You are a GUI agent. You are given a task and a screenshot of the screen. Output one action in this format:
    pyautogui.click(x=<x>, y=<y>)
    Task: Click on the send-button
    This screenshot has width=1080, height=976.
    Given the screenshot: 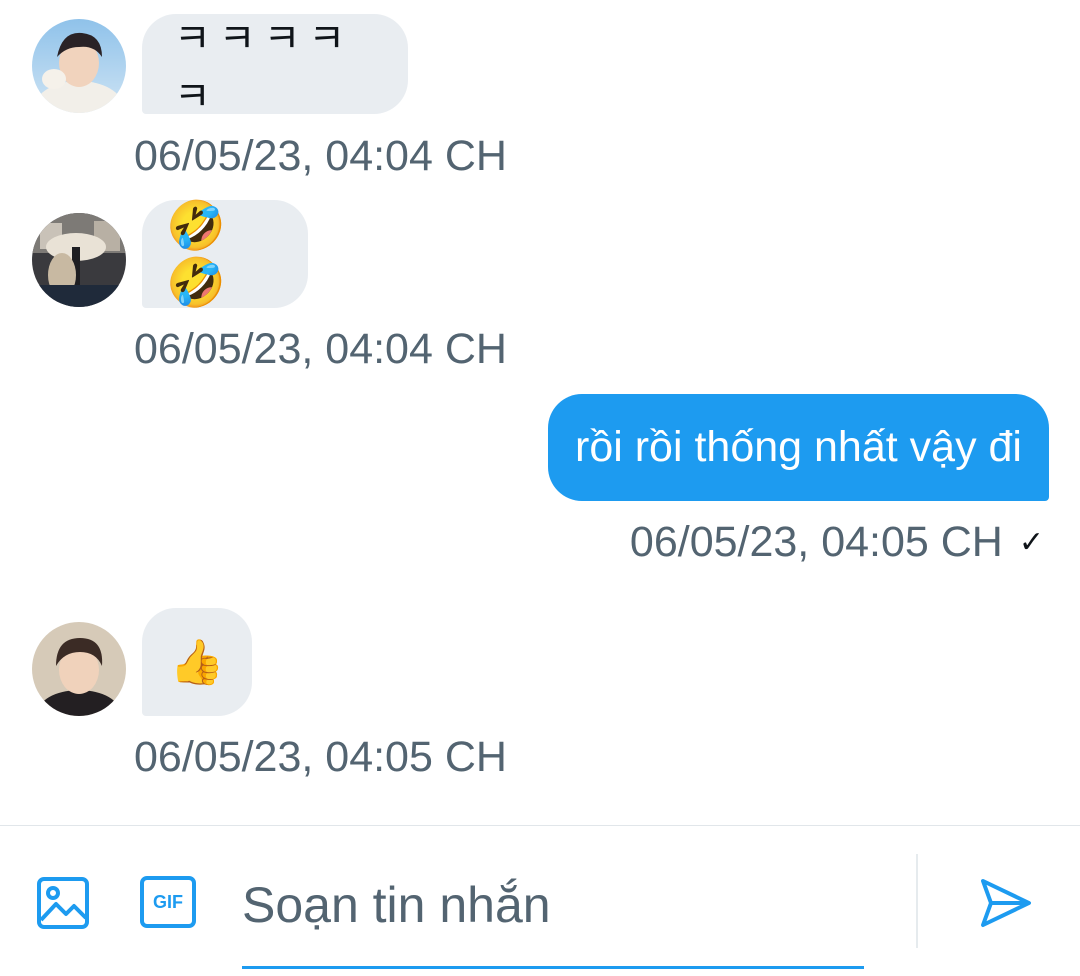 What is the action you would take?
    pyautogui.click(x=1006, y=903)
    